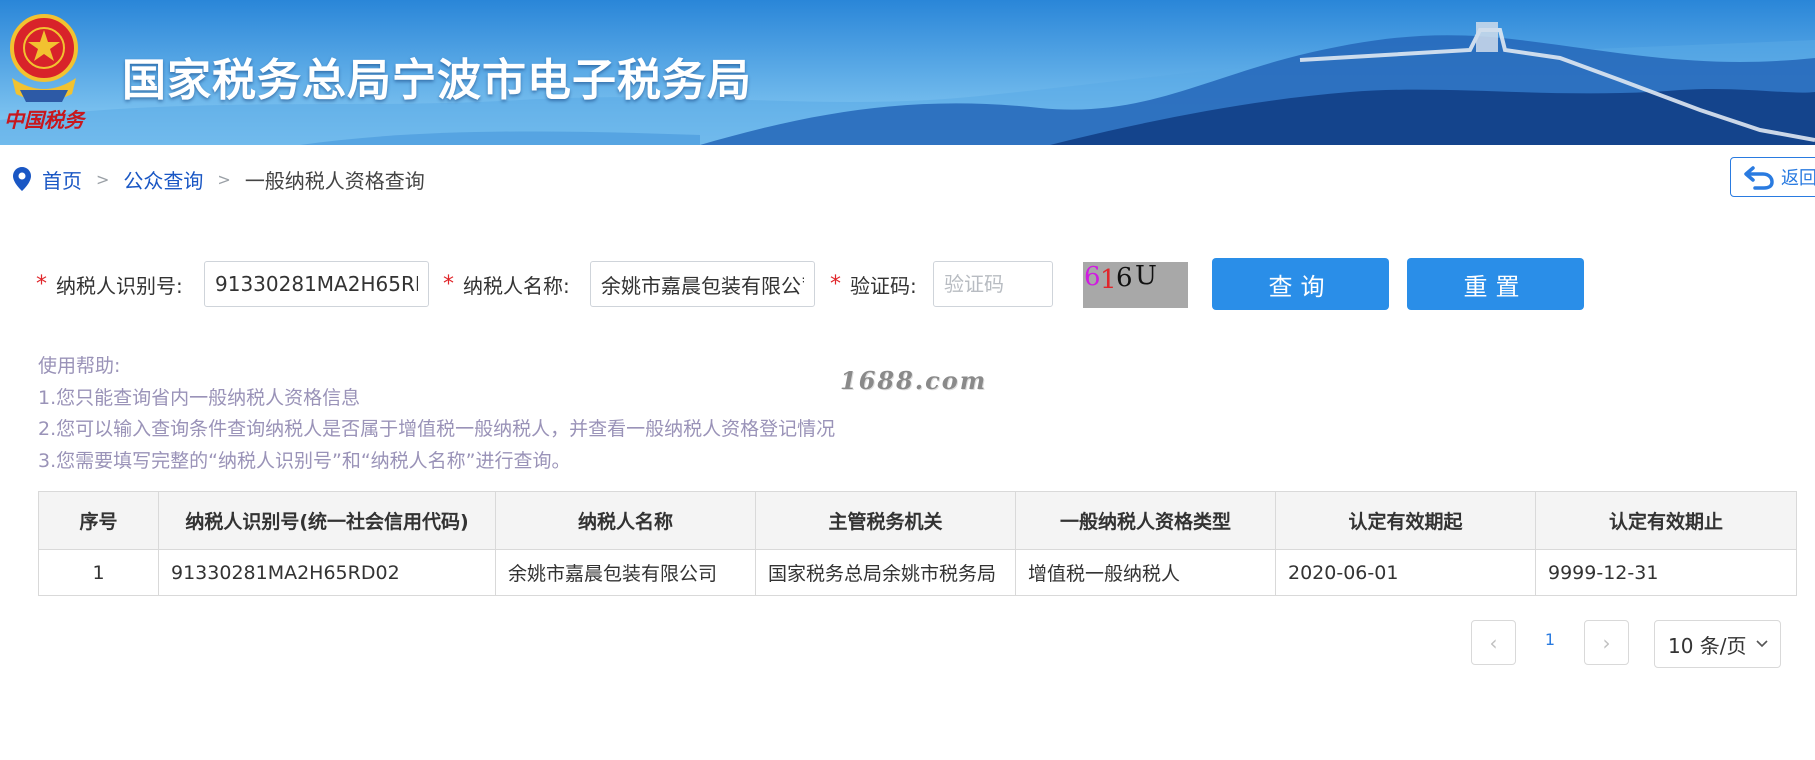 The width and height of the screenshot is (1815, 760). What do you see at coordinates (516, 286) in the screenshot?
I see `taxpayer-name-label: 纳税人名称:` at bounding box center [516, 286].